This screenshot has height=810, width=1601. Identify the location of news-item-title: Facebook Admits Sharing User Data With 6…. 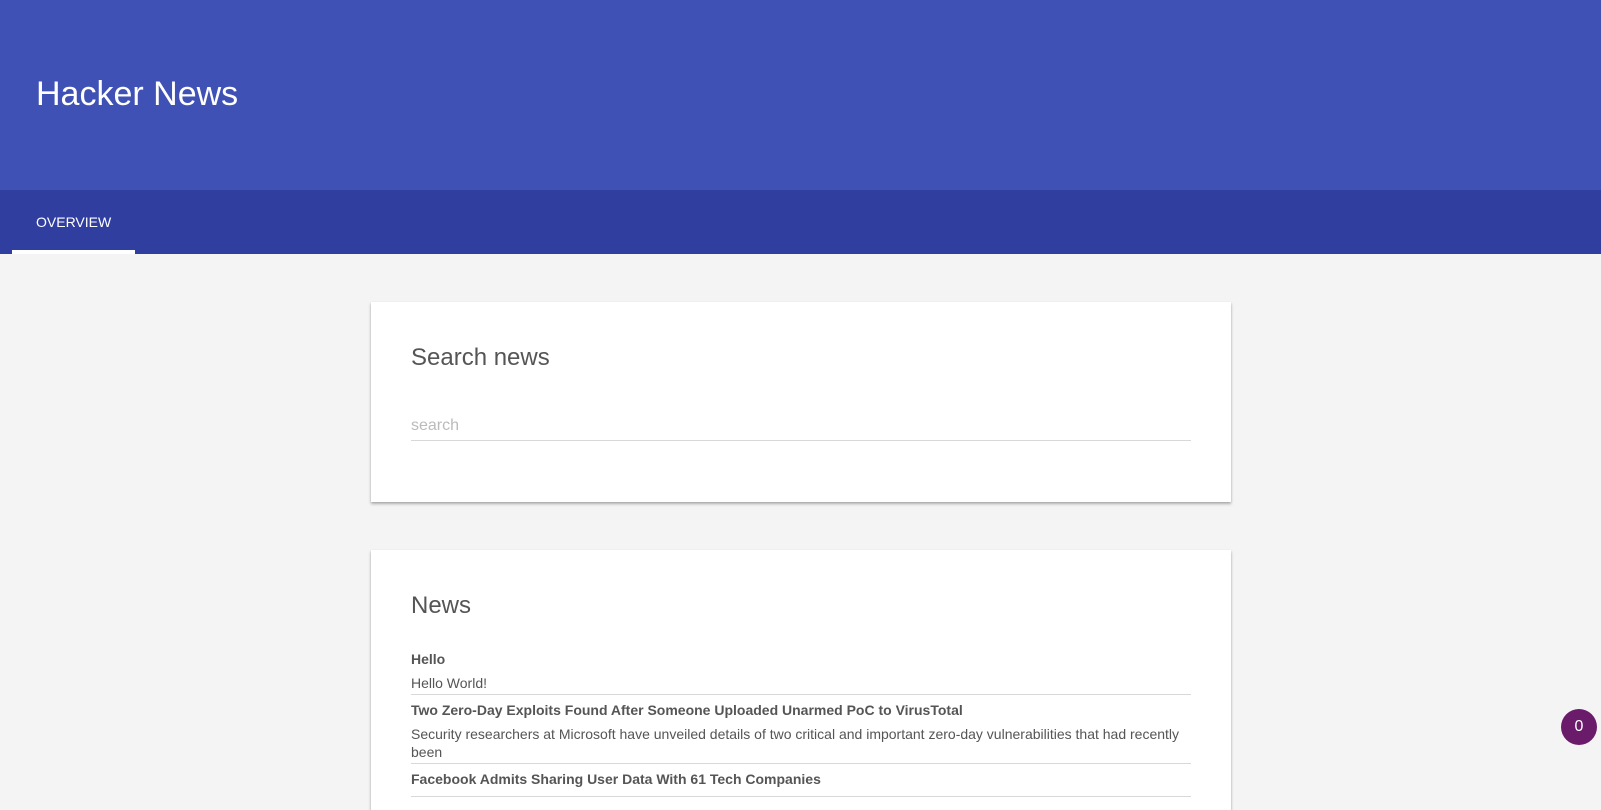
(616, 779).